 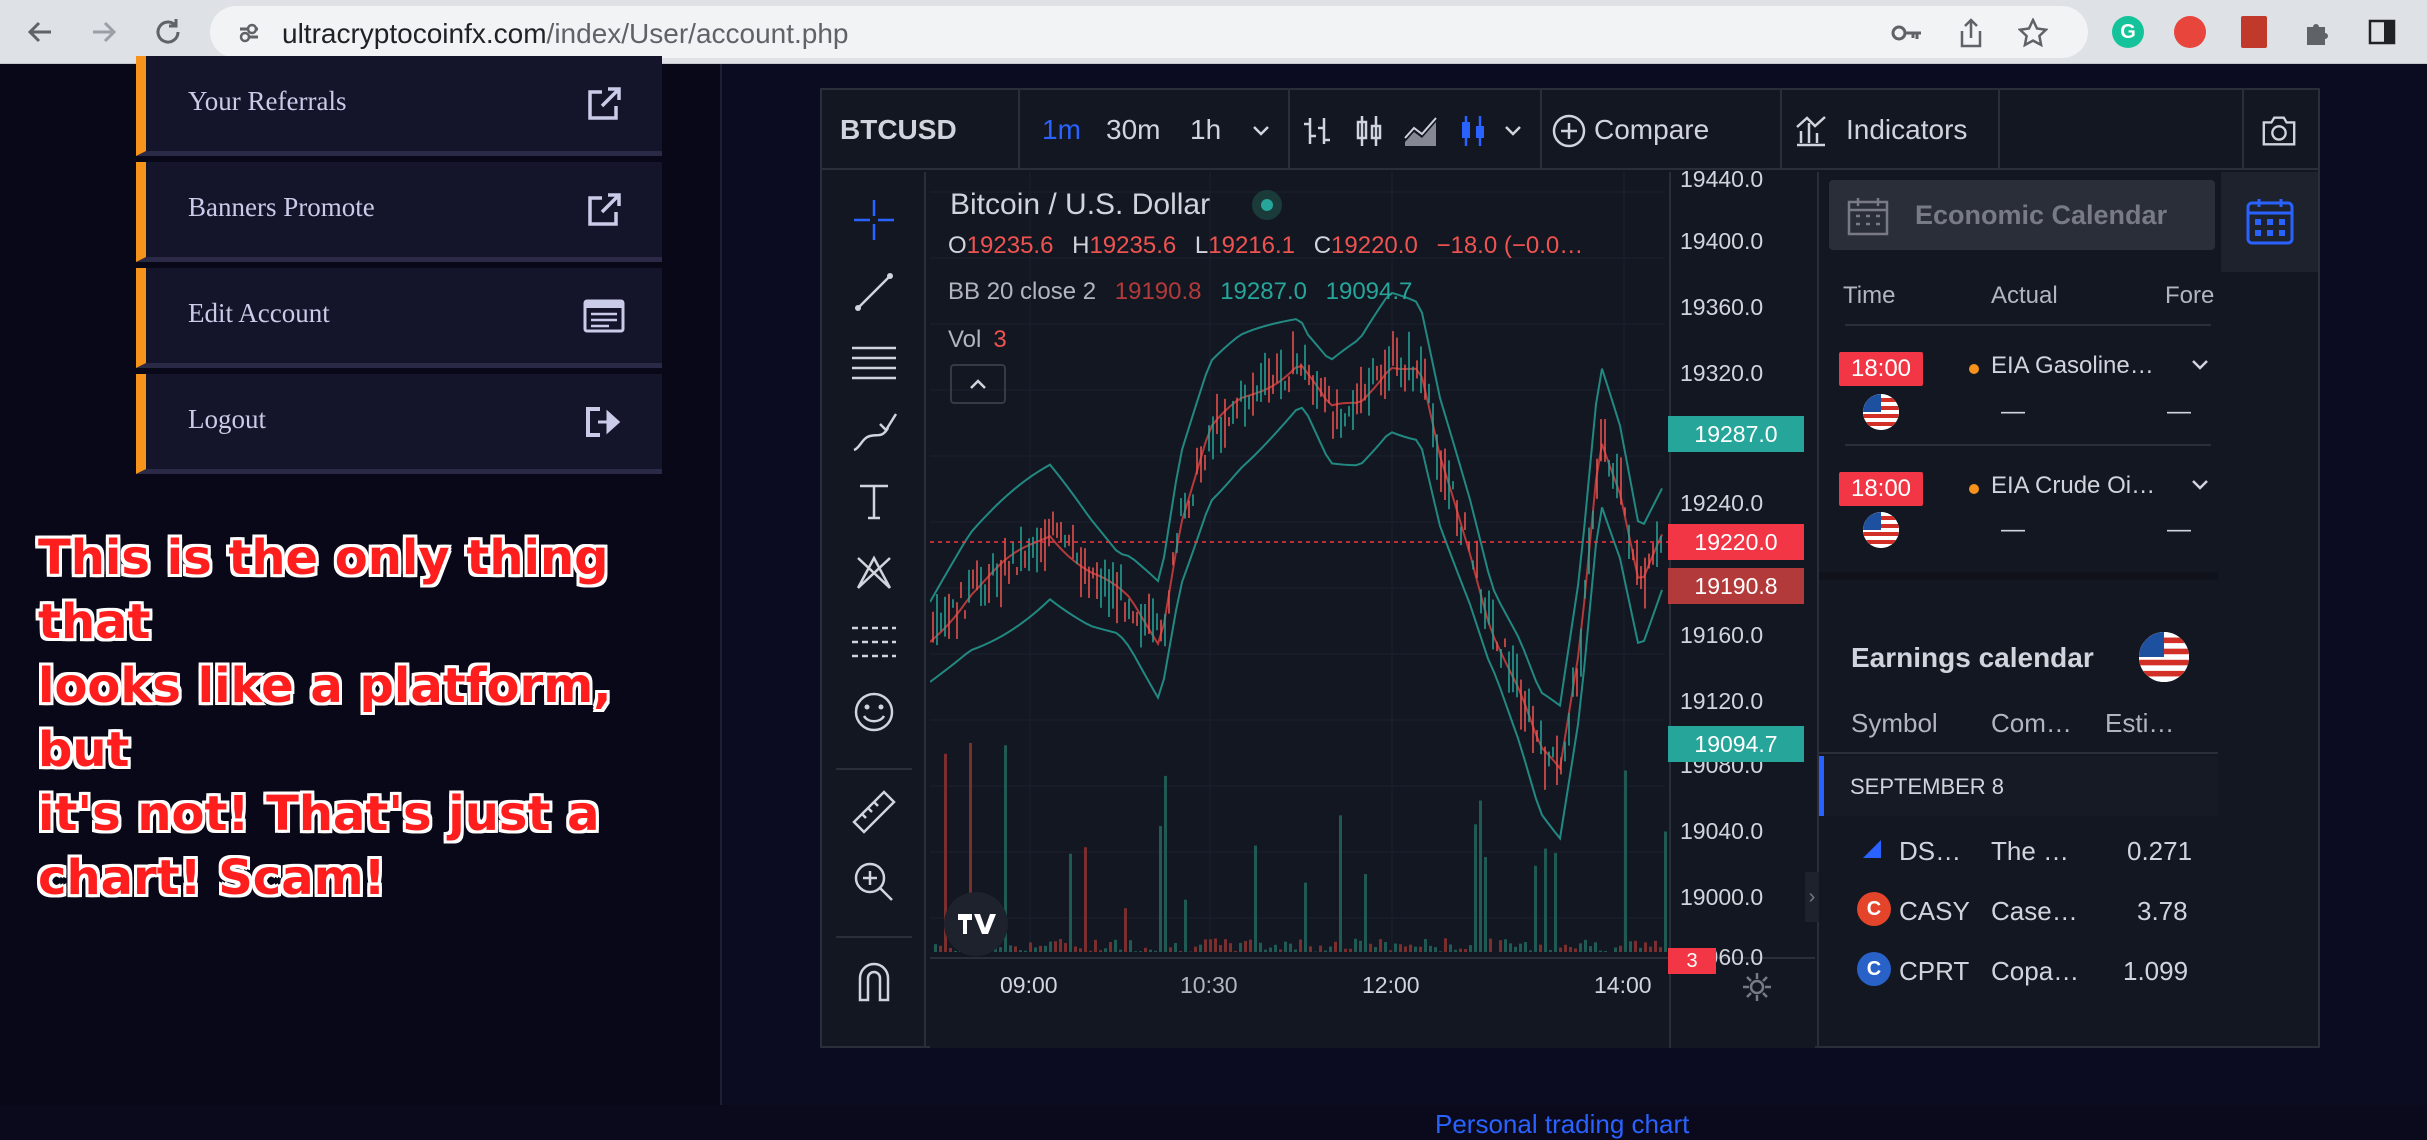 What do you see at coordinates (2018, 850) in the screenshot?
I see `table-row: DS… The … 0.271` at bounding box center [2018, 850].